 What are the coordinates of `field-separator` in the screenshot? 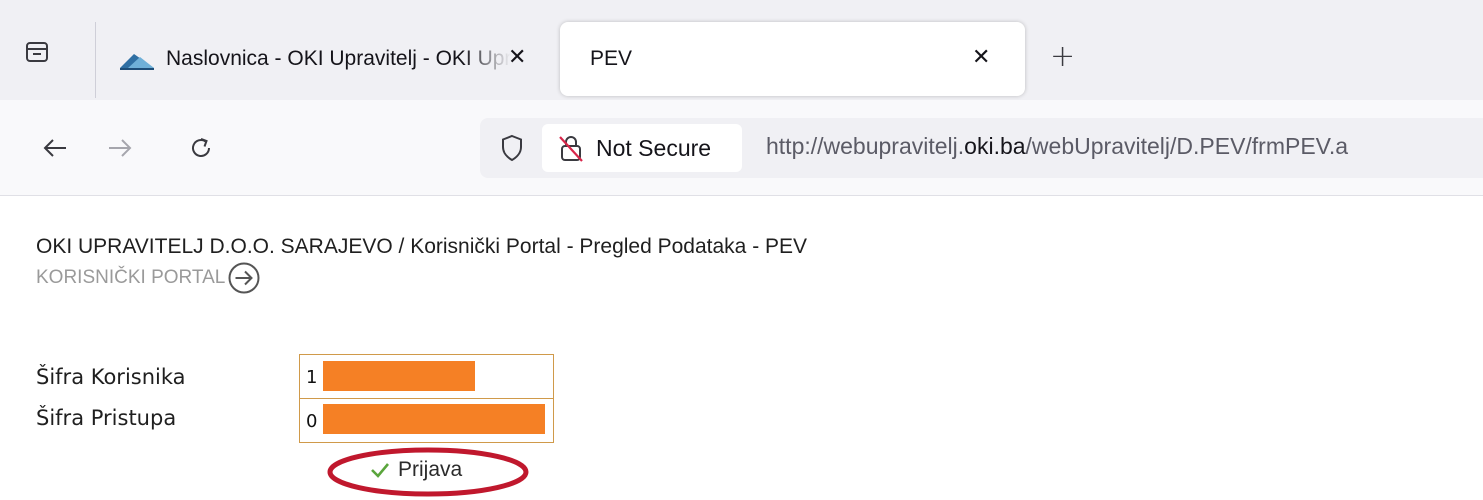 It's located at (426, 398).